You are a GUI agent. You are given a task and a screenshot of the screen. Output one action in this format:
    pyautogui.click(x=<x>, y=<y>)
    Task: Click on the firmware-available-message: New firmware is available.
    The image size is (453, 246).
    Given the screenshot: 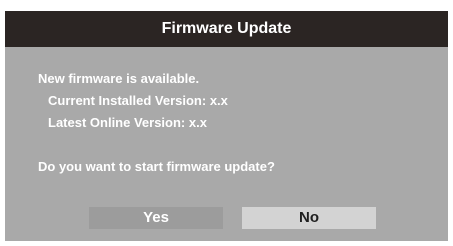 What is the action you would take?
    pyautogui.click(x=119, y=78)
    